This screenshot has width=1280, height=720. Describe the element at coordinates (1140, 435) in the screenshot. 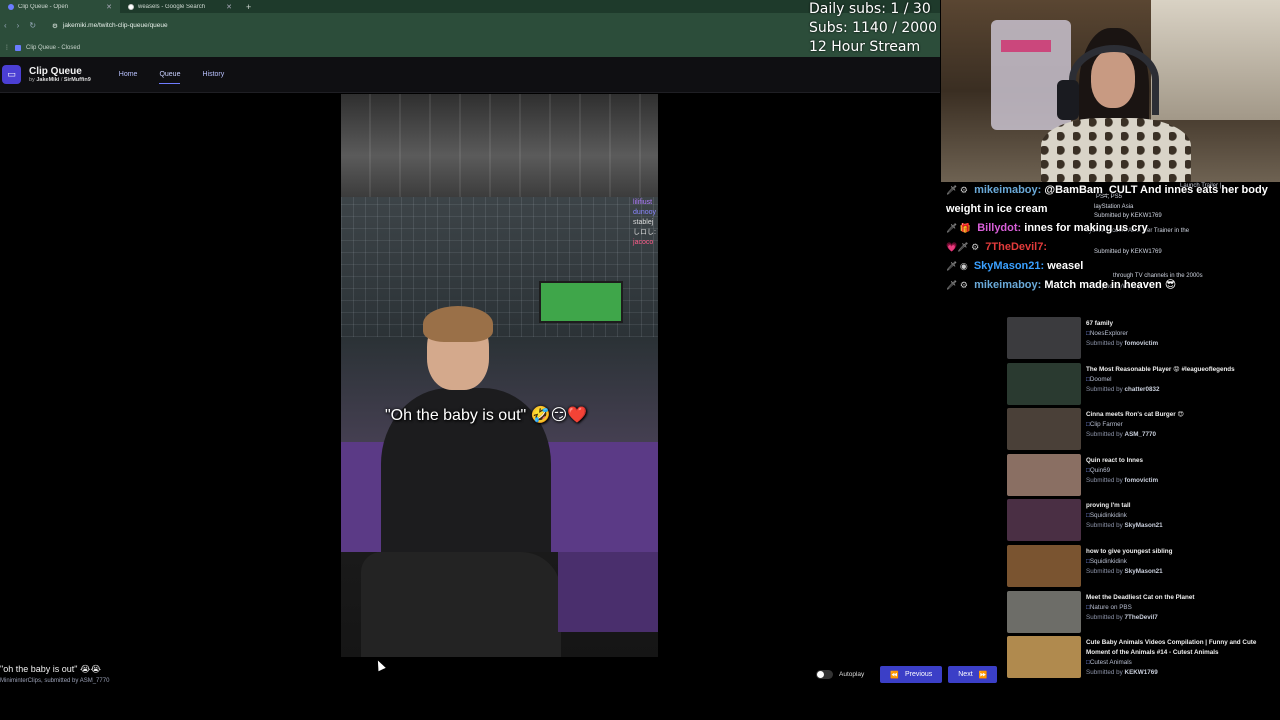

I see `submitter-name: ASM_7770` at that location.